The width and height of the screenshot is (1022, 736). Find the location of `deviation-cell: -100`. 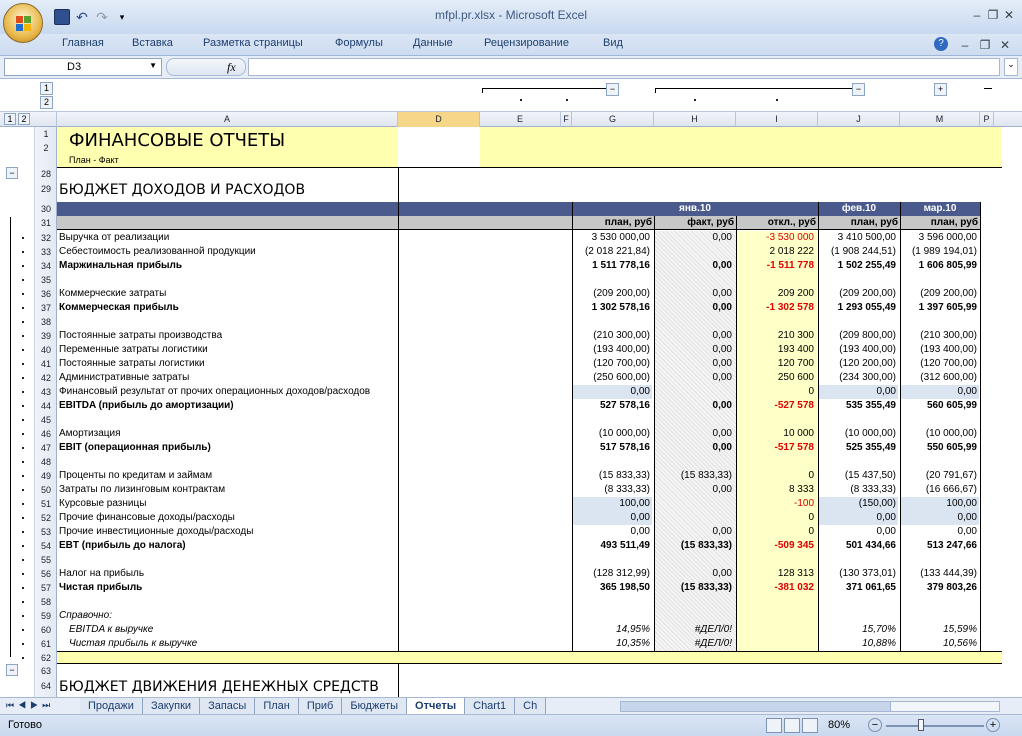

deviation-cell: -100 is located at coordinates (776, 504).